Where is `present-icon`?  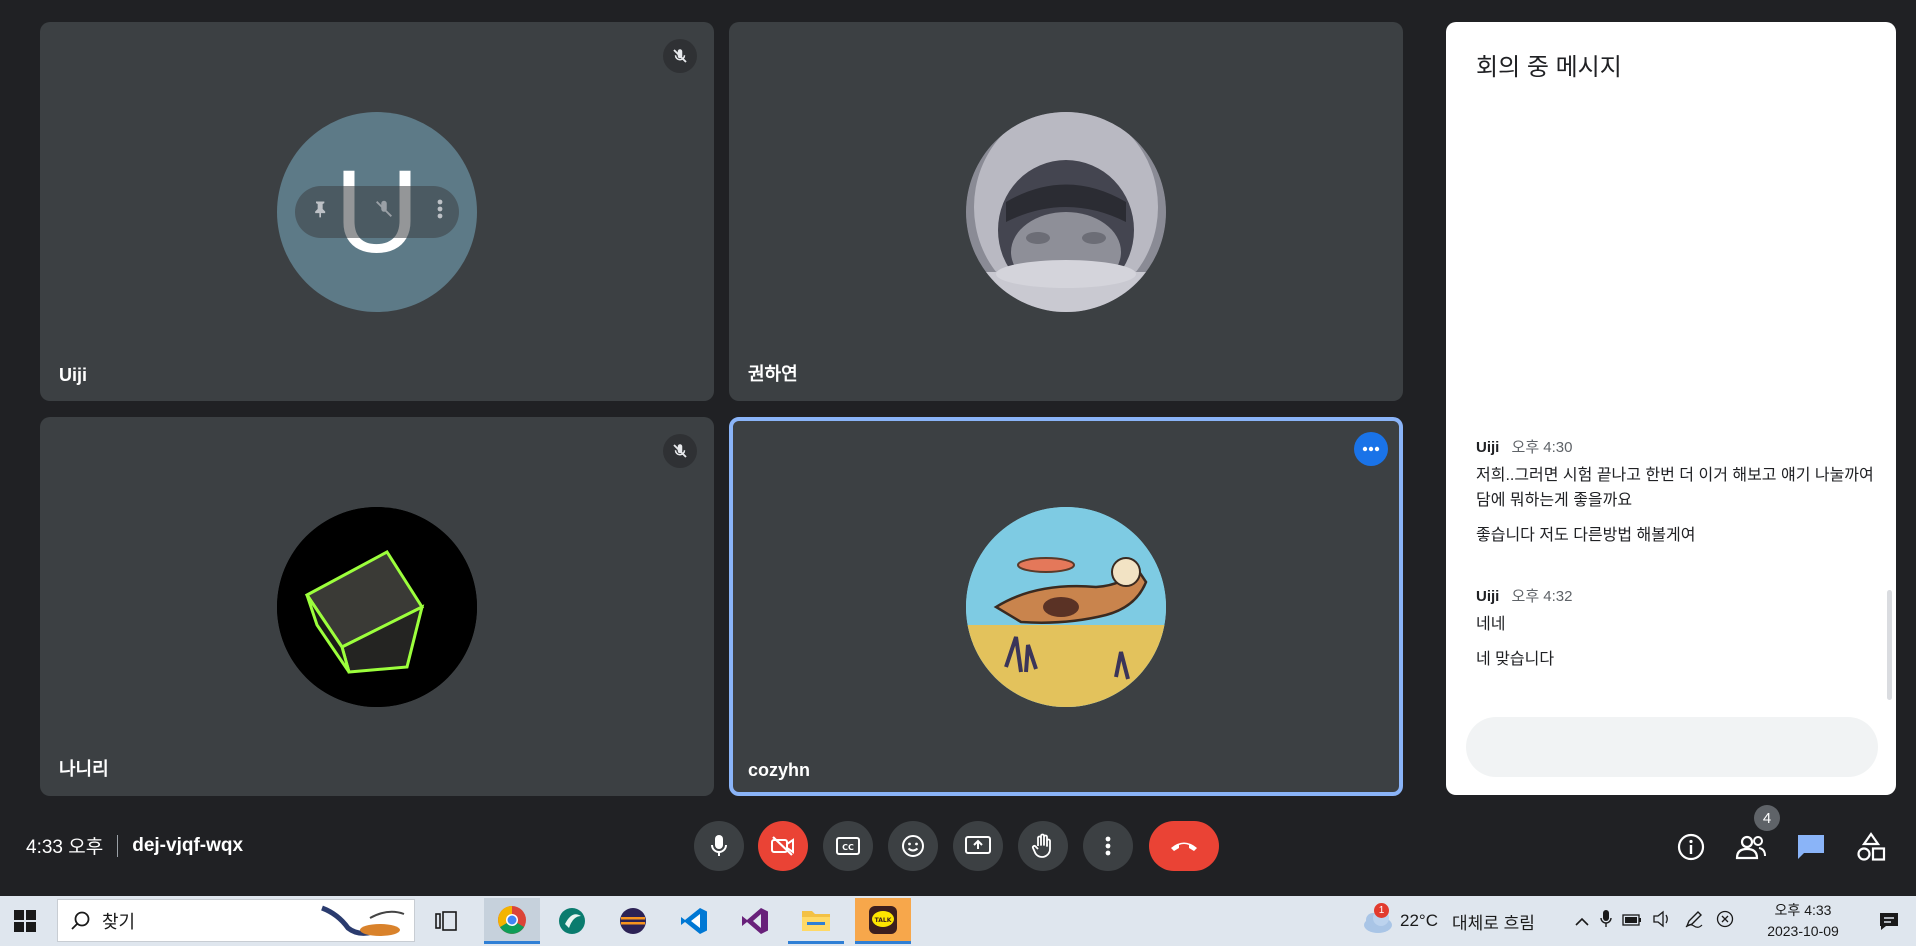
present-icon is located at coordinates (978, 845).